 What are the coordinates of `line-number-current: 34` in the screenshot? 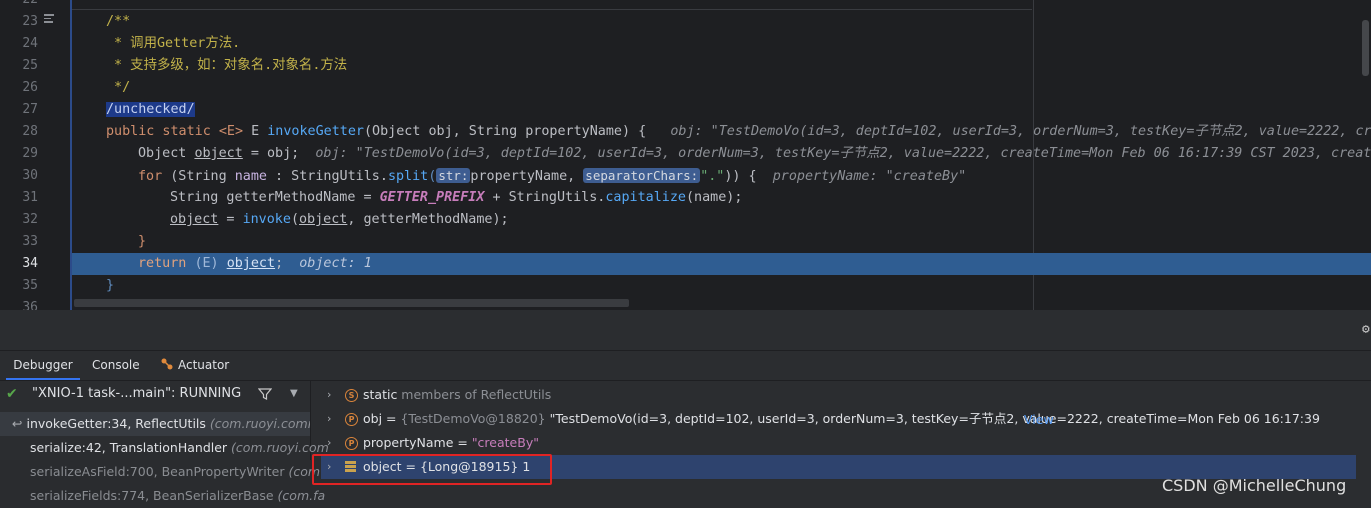 It's located at (30, 263).